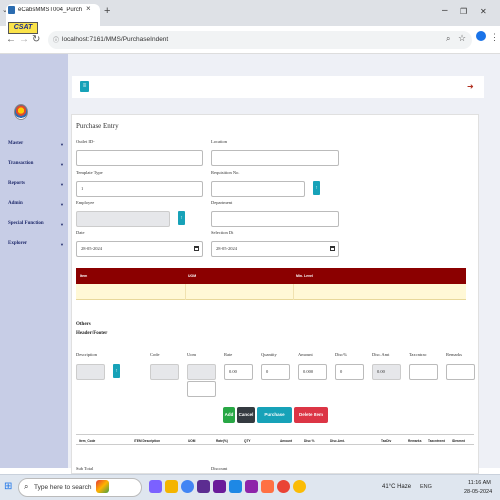  Describe the element at coordinates (436, 440) in the screenshot. I see `grid-header-taxcntrwnt: Taxcntrwnt` at that location.